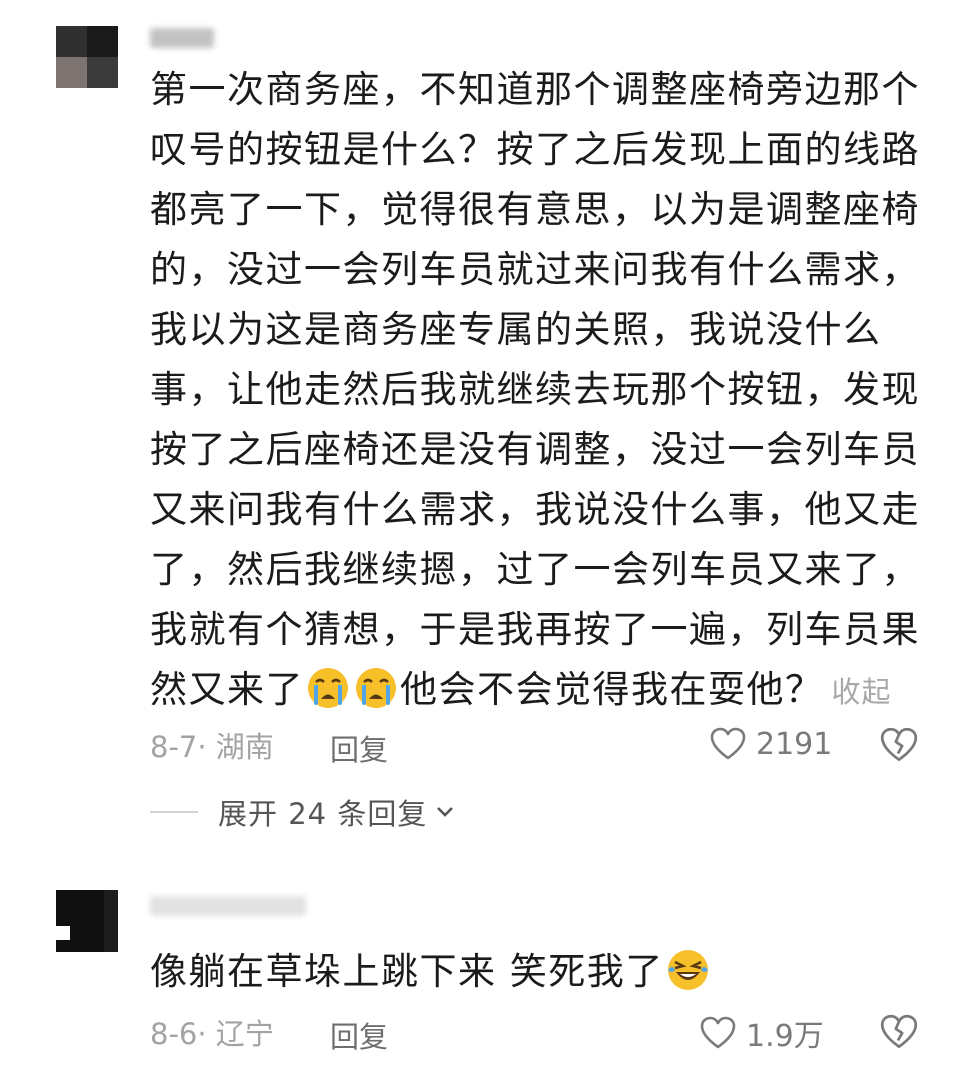 Image resolution: width=960 pixels, height=1072 pixels. I want to click on expand-replies-button: 展开 24 条回复, so click(336, 812).